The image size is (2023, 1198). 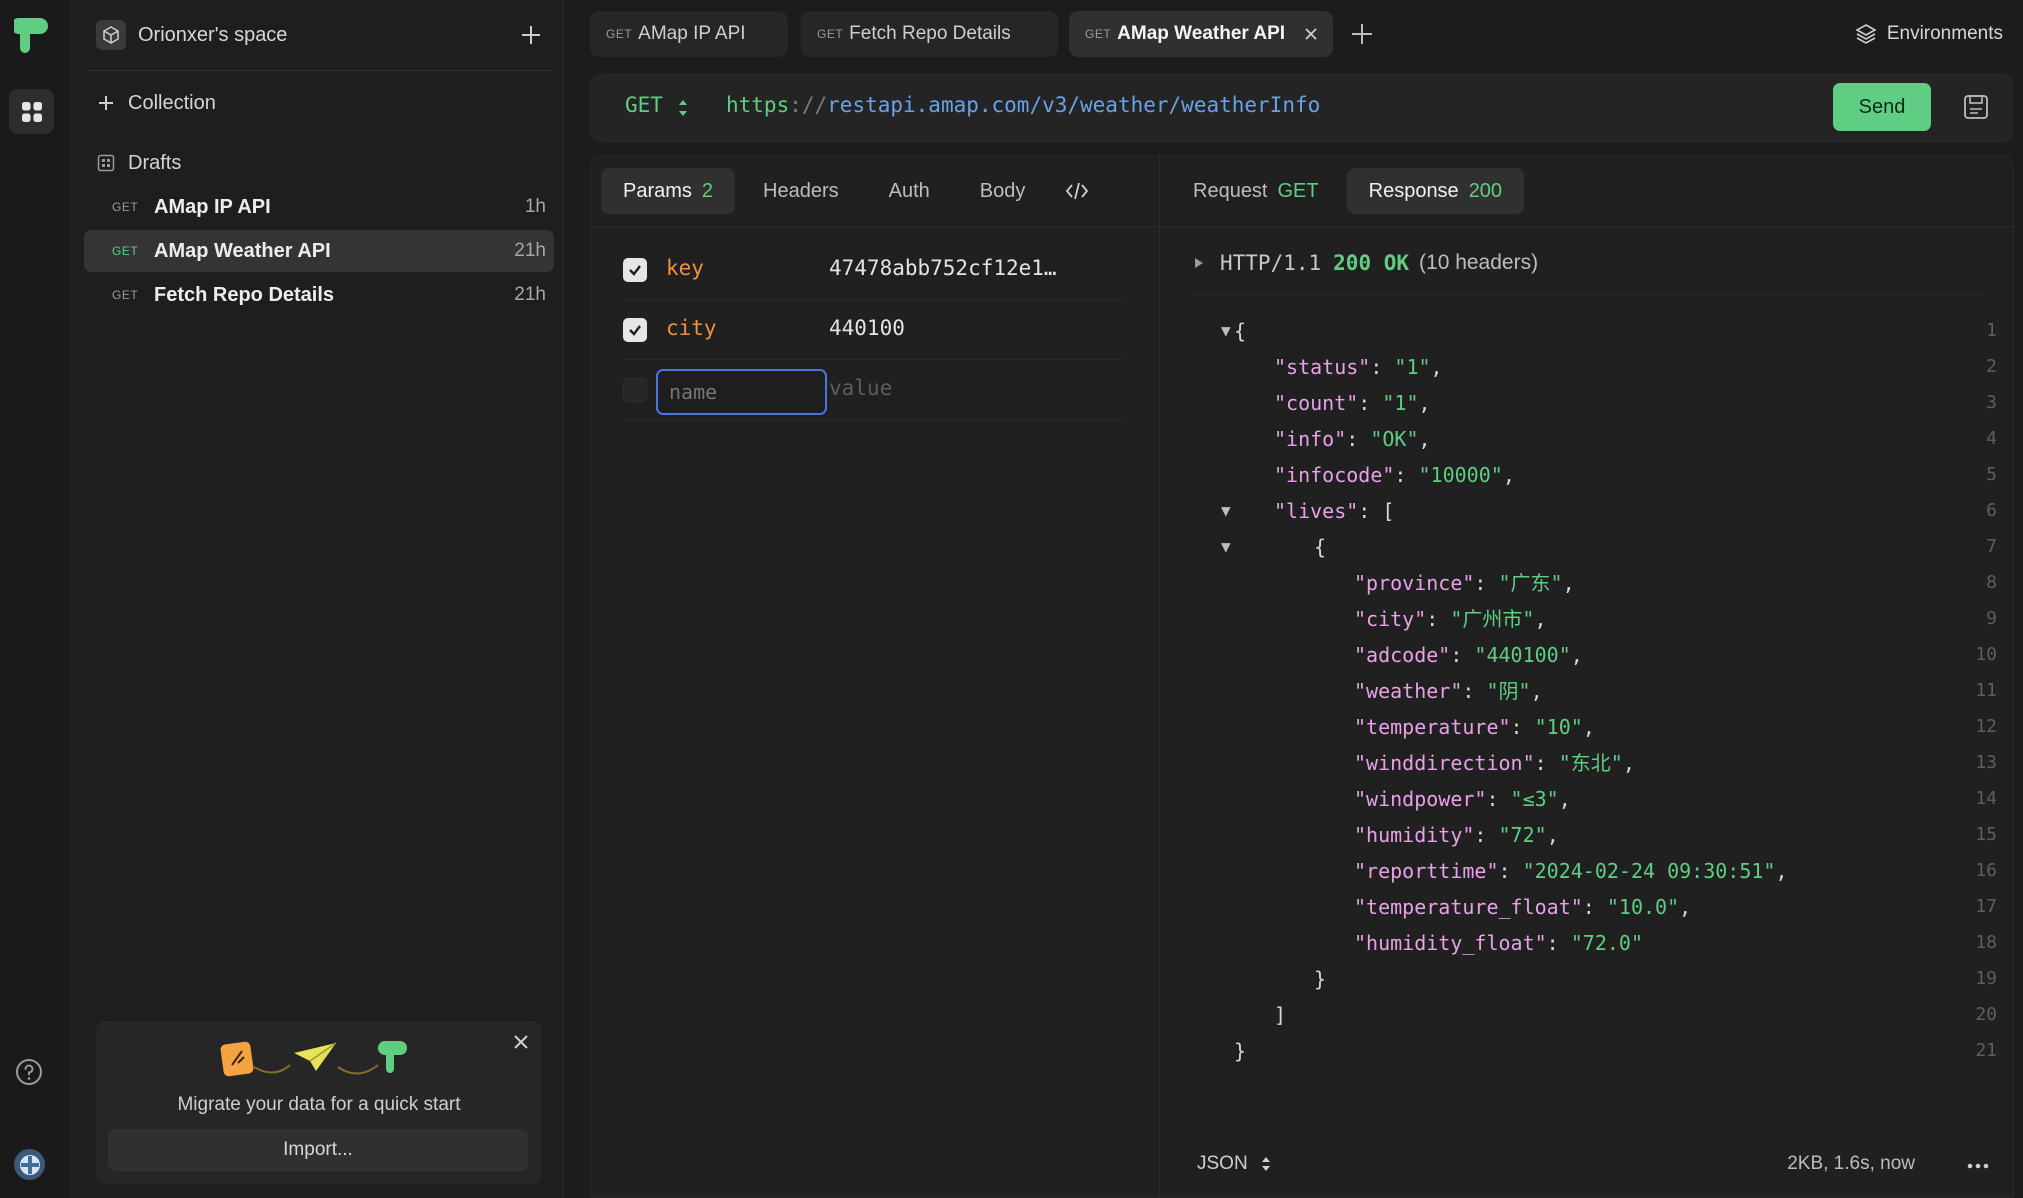 I want to click on json-token: "info", so click(x=1310, y=439).